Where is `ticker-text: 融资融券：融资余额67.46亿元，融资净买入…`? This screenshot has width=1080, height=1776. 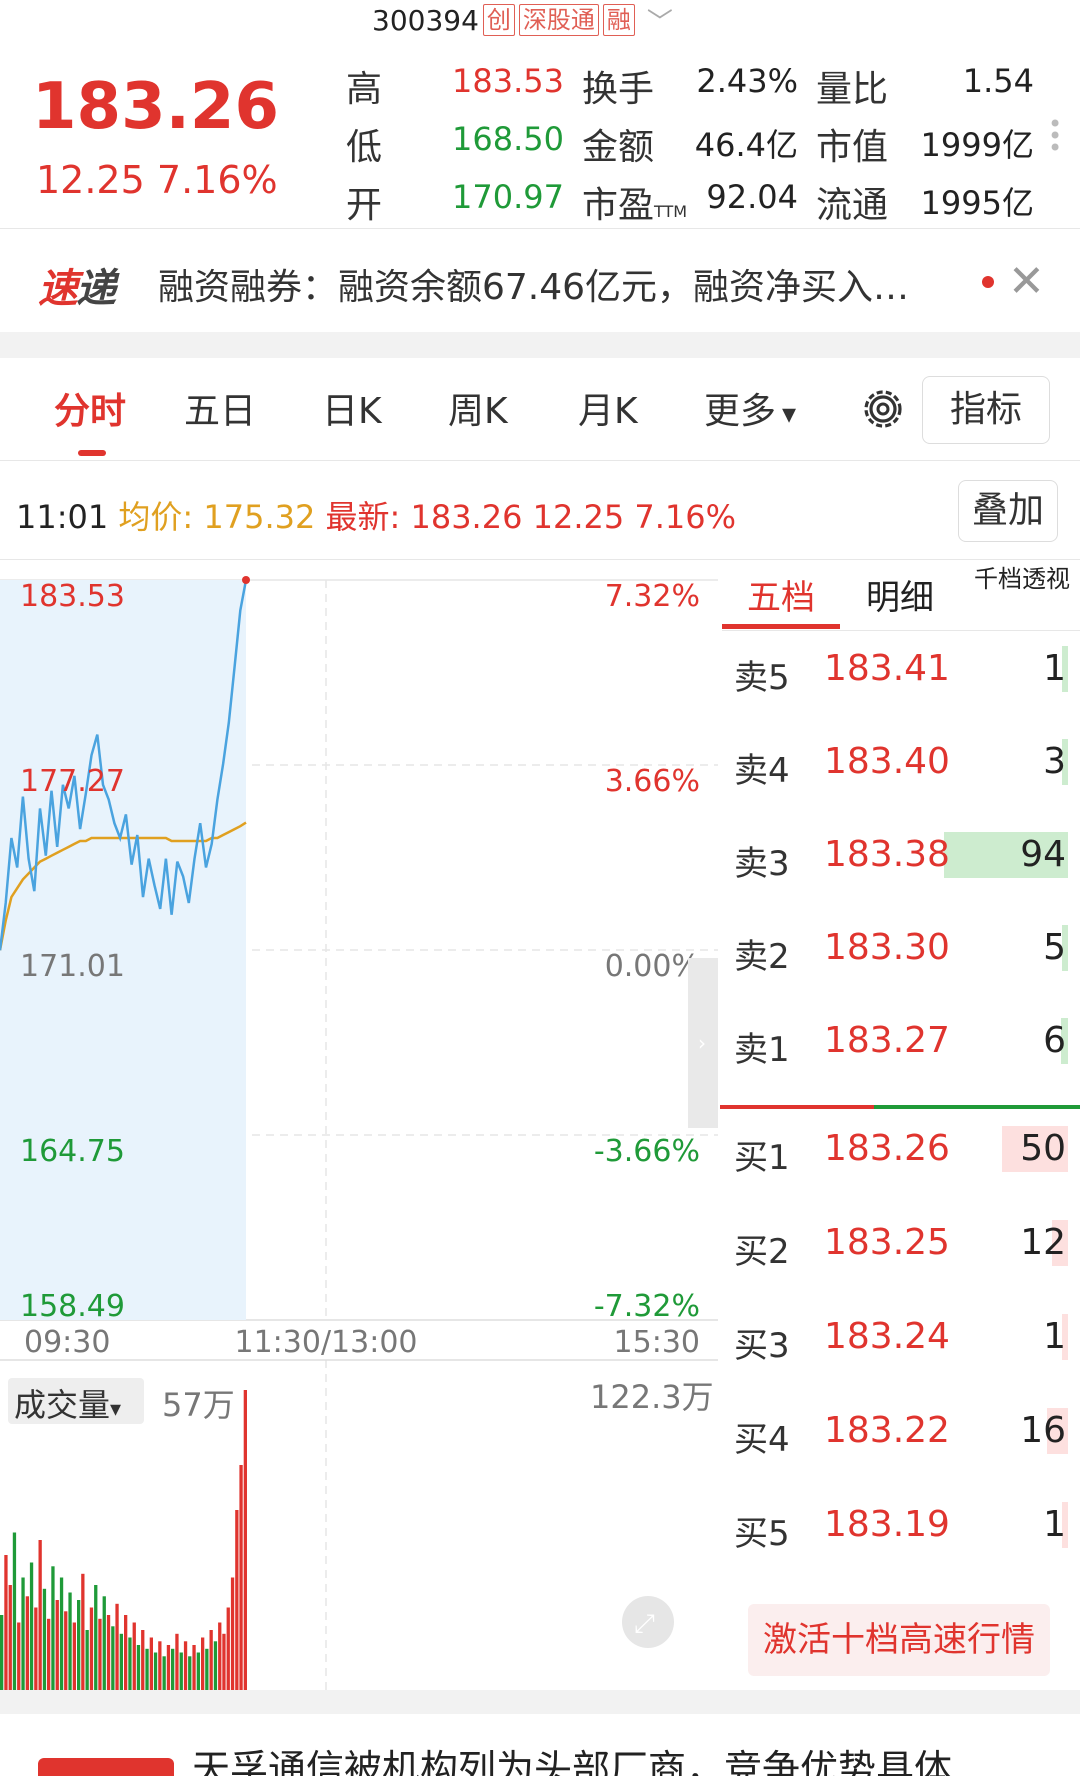 ticker-text: 融资融券：融资余额67.46亿元，融资净买入… is located at coordinates (533, 284).